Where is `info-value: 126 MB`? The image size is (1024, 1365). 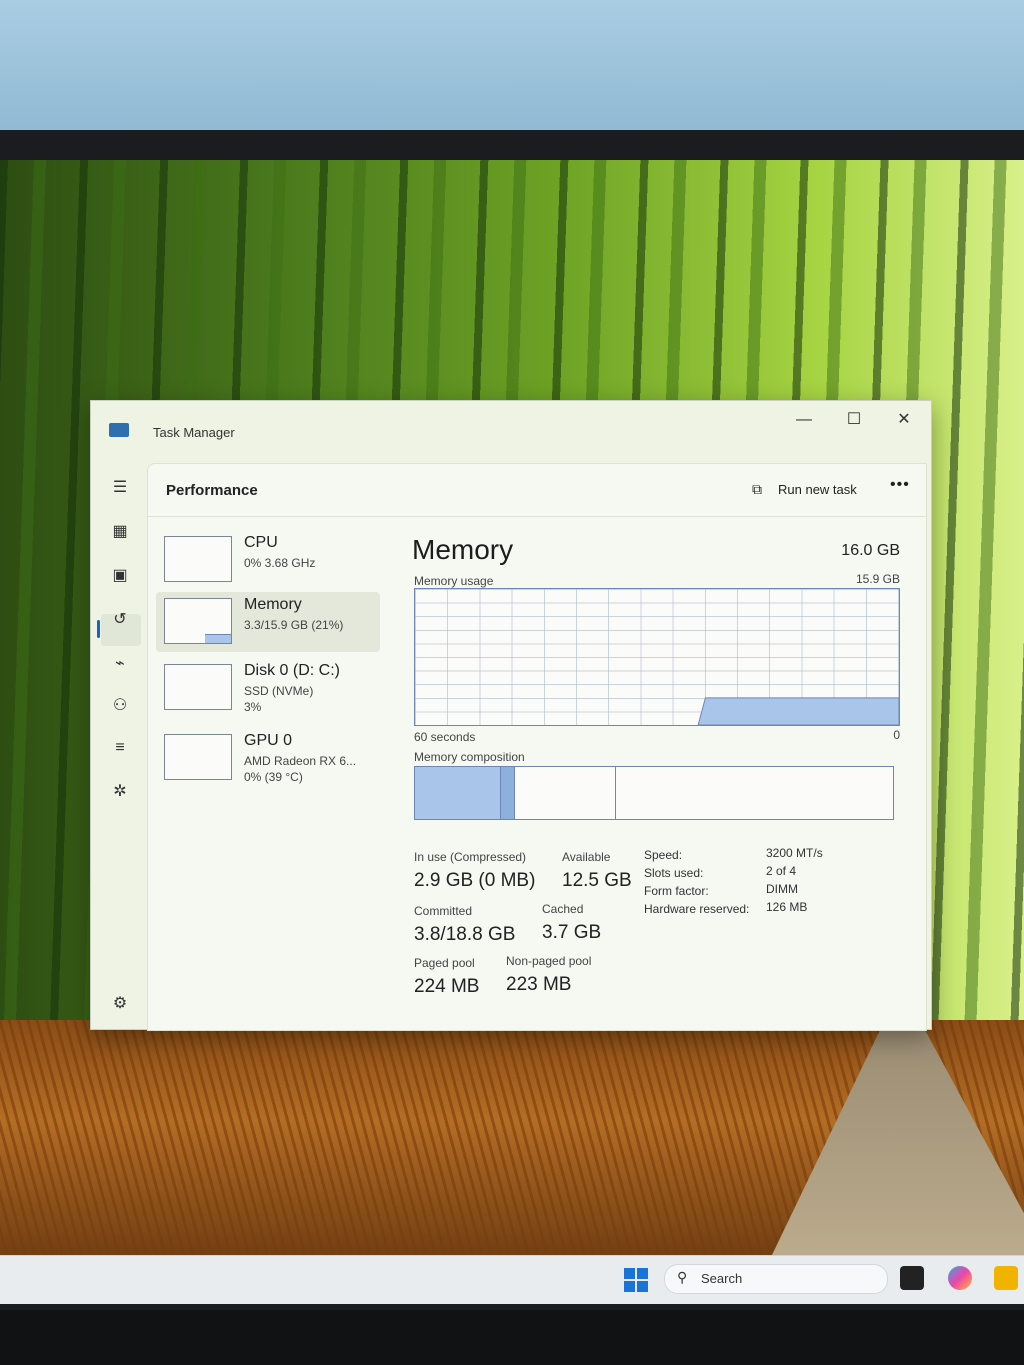 info-value: 126 MB is located at coordinates (787, 907).